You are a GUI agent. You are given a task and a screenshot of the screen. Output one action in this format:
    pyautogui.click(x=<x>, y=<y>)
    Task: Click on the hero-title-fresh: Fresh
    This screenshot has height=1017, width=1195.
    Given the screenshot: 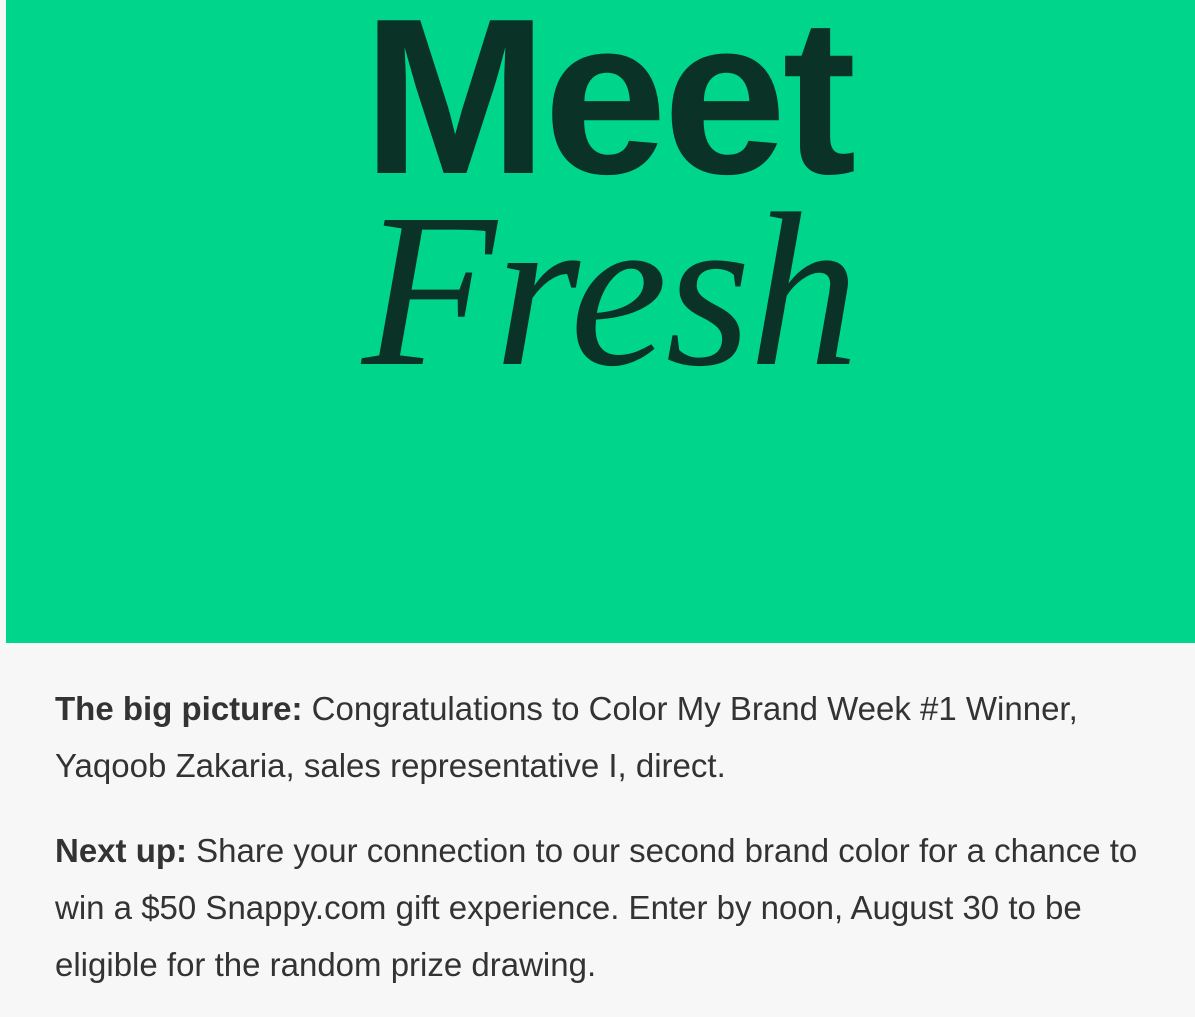 What is the action you would take?
    pyautogui.click(x=610, y=290)
    